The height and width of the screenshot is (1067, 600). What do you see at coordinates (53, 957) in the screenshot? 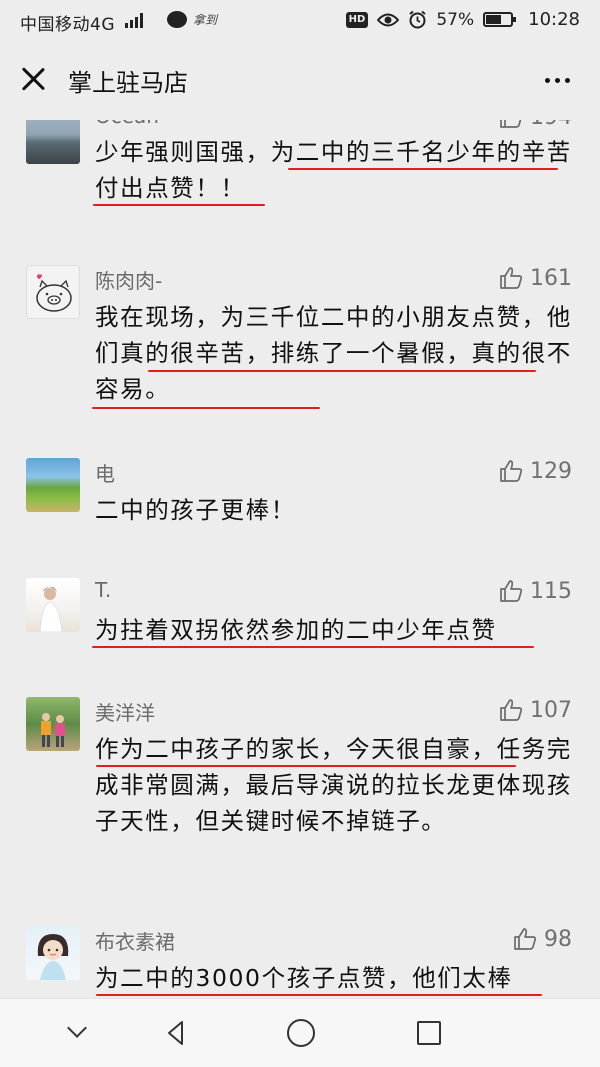
I see `cartoon-girl-avatar-icon` at bounding box center [53, 957].